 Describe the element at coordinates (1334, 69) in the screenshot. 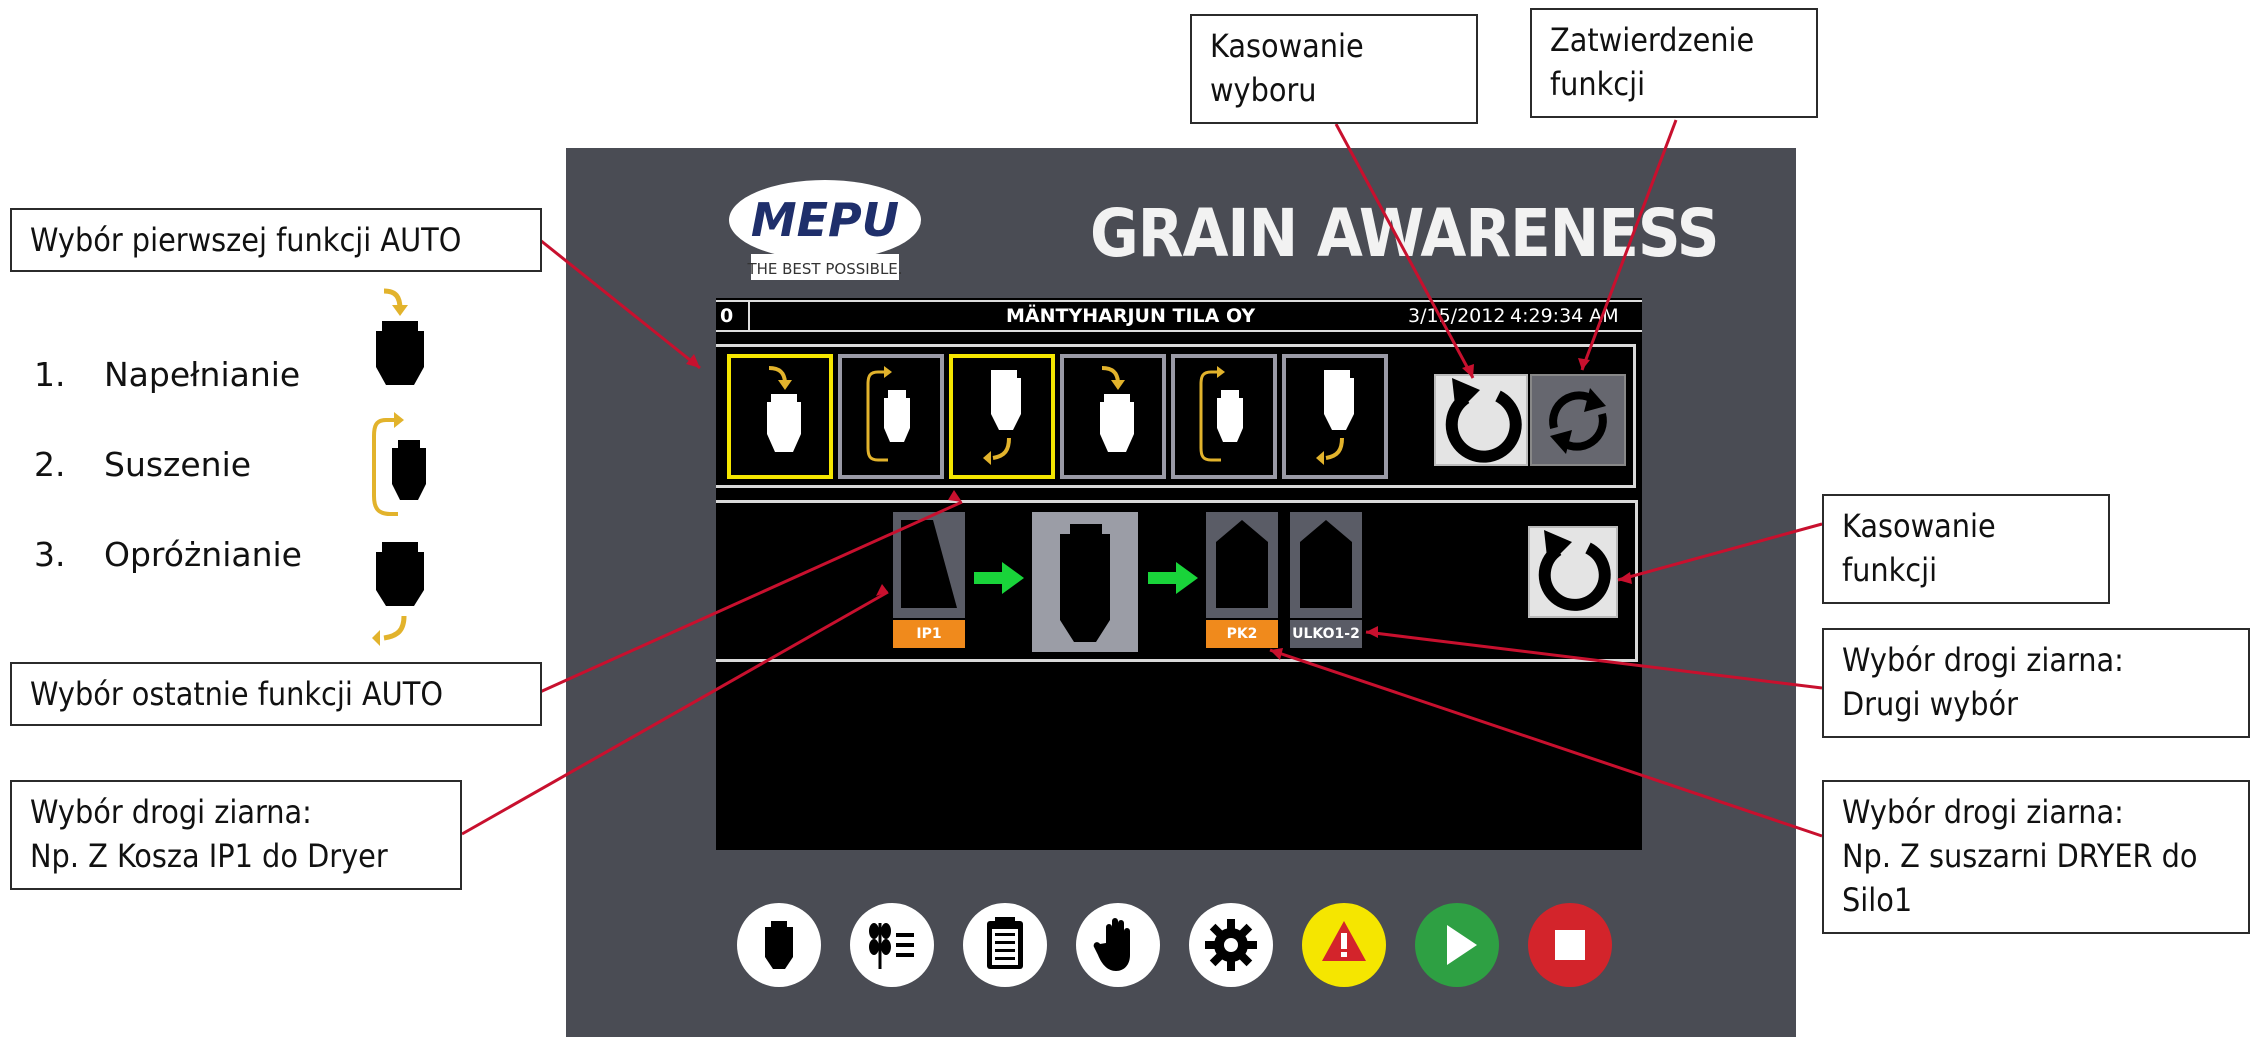

I see `callout-cancel-selection: Kasowanie wyboru` at that location.